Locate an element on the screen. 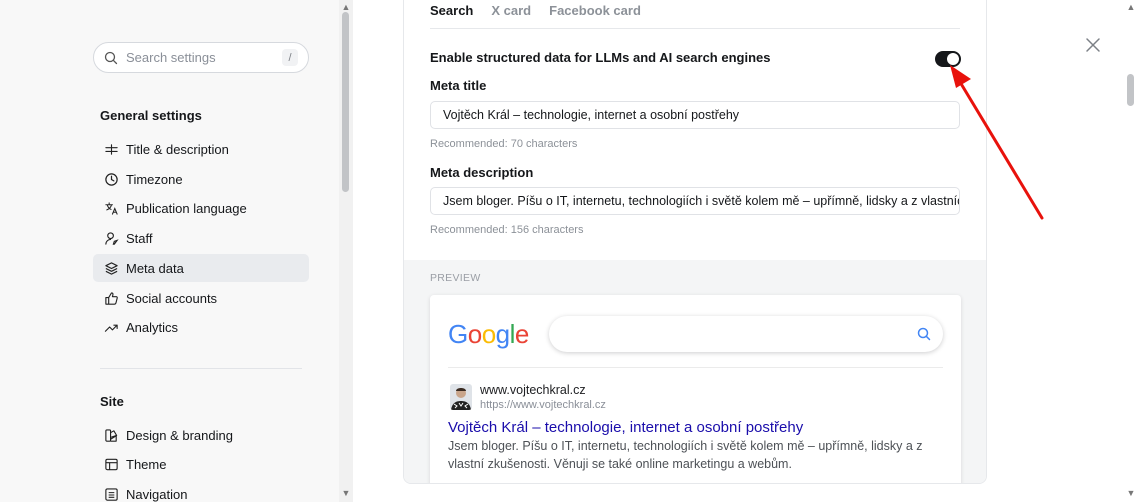  annotation-arrow-icon is located at coordinates (997, 142).